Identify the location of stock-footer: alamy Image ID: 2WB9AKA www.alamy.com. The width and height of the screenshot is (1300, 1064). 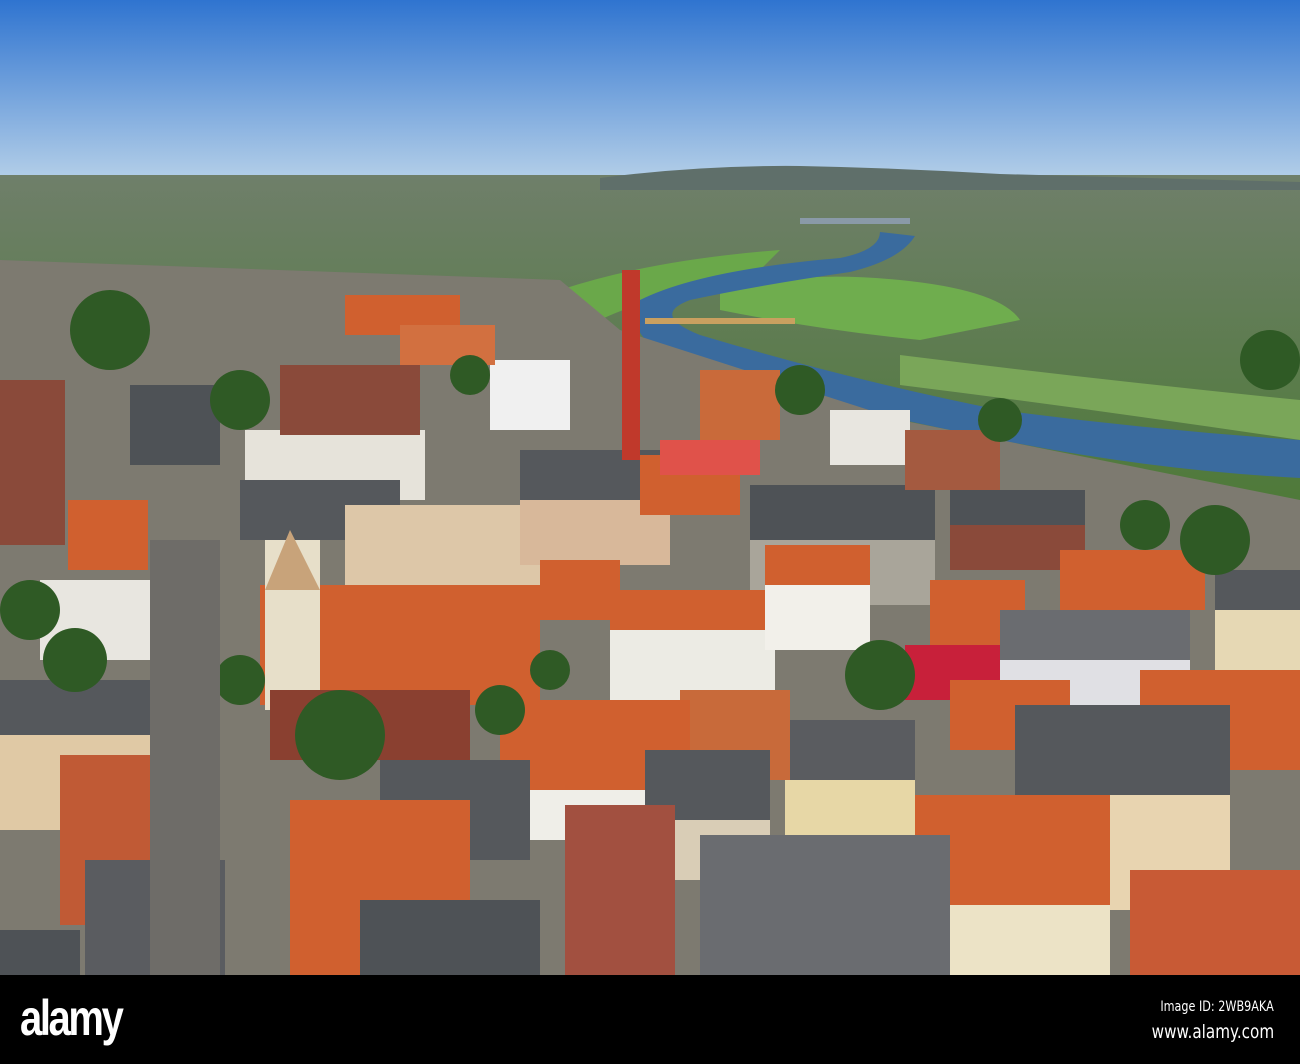
(650, 1019).